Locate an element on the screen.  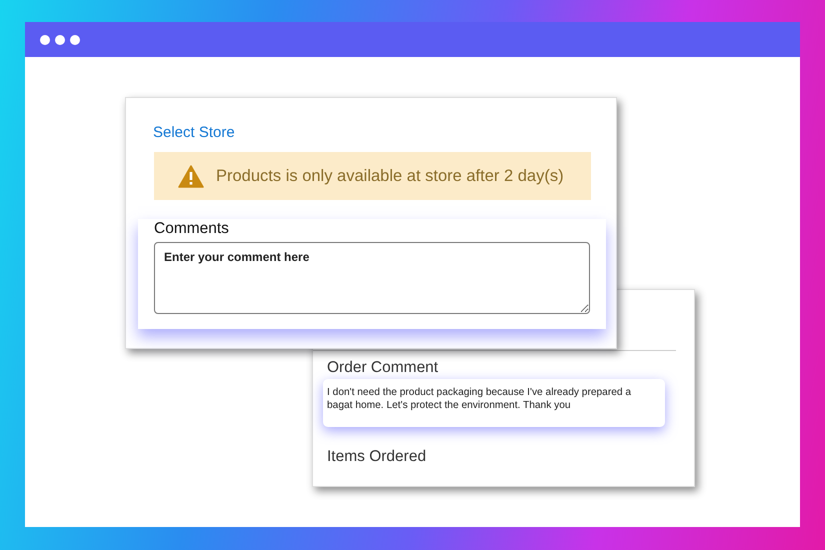
order-comment-heading: Order Comment is located at coordinates (382, 368).